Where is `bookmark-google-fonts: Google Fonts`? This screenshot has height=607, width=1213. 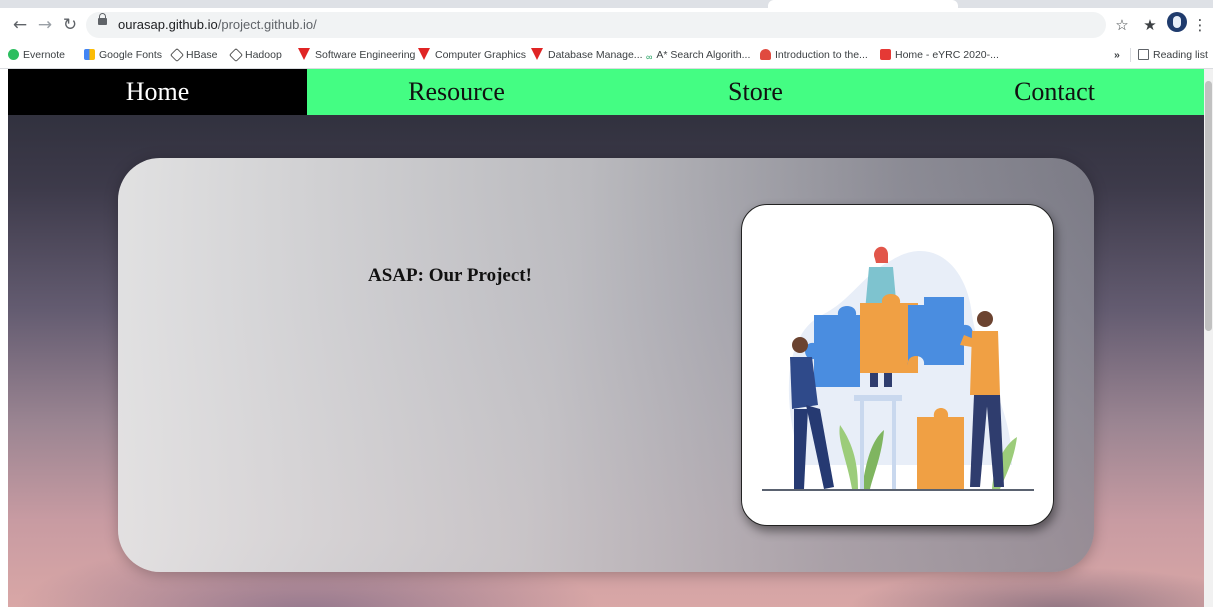
bookmark-google-fonts: Google Fonts is located at coordinates (123, 55).